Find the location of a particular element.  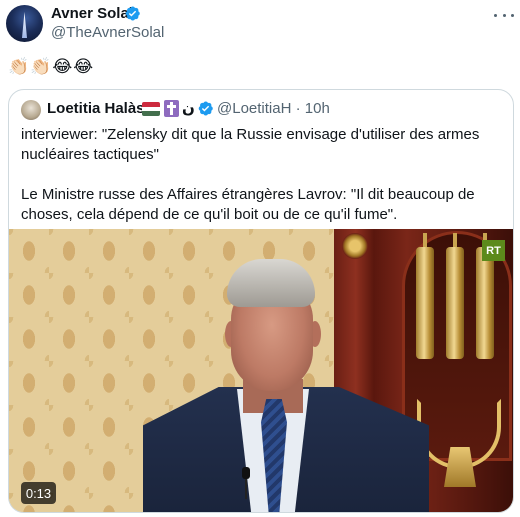

hungary-flag-icon is located at coordinates (151, 109).